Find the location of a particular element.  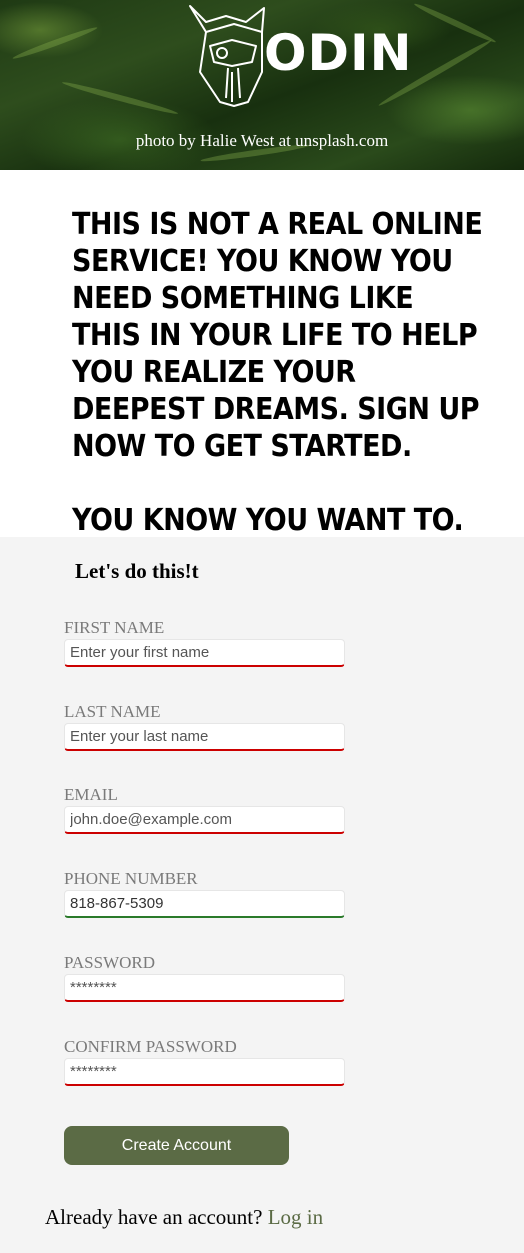

confirm-password-field: CONFIRM PASSWORD is located at coordinates (204, 1061).